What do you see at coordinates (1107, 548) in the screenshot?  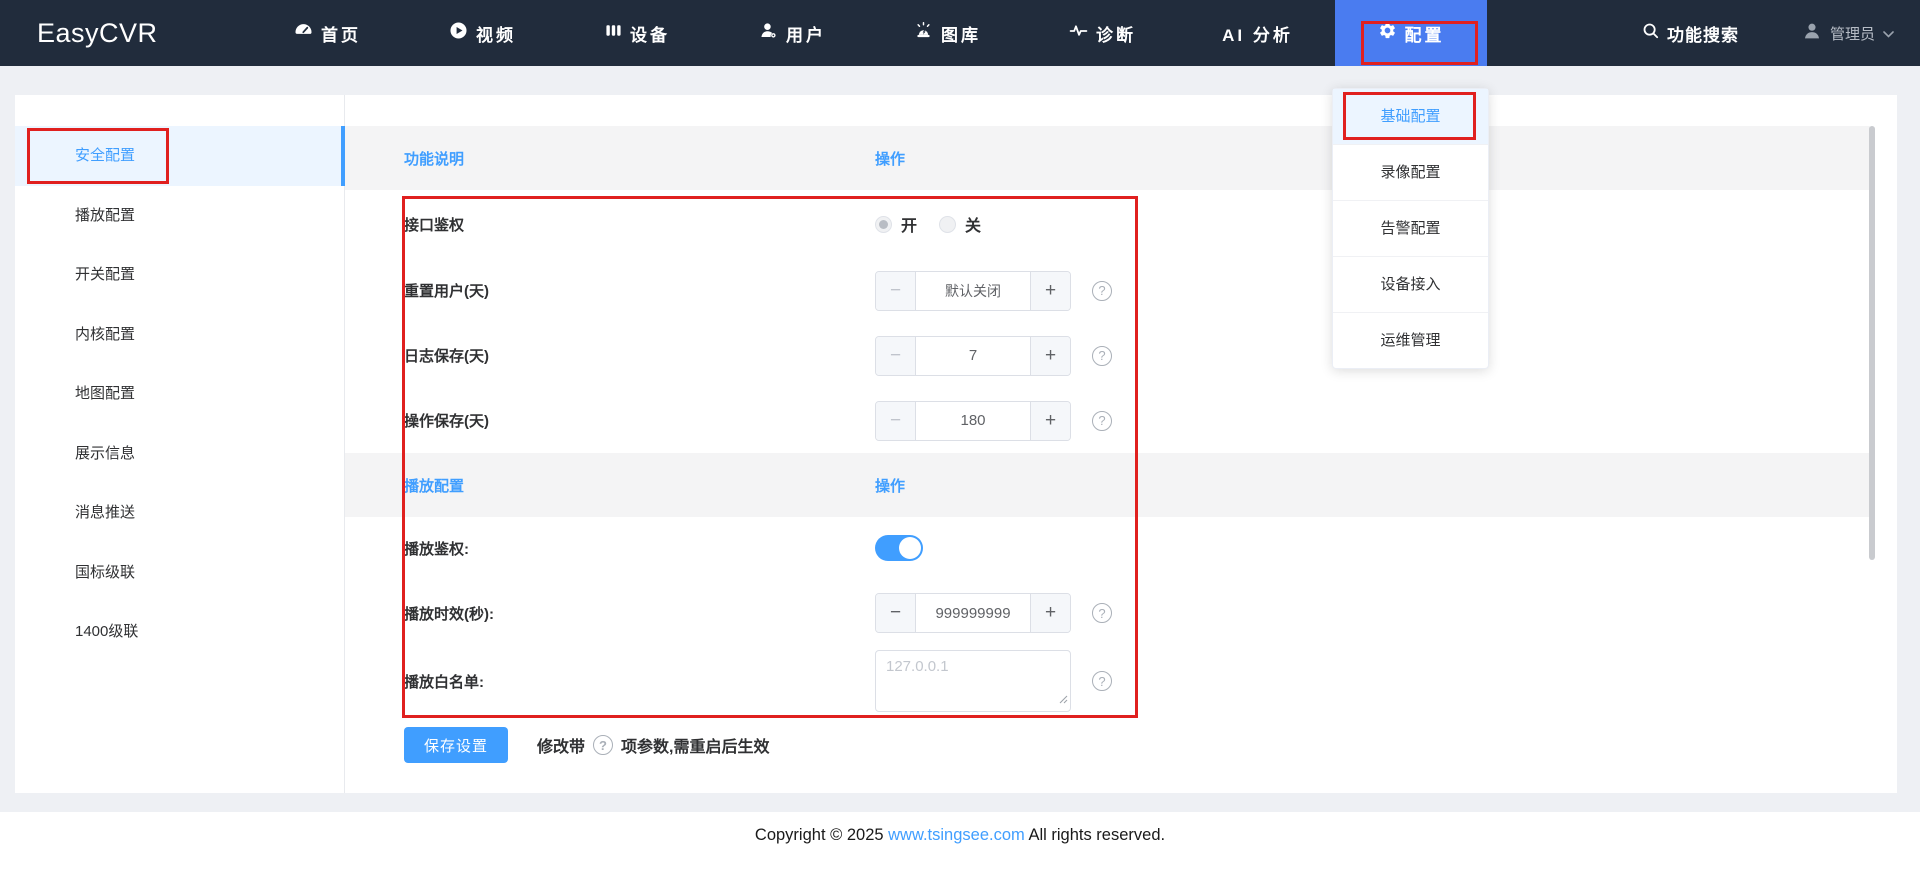 I see `row-playback-auth: 播放鉴权:` at bounding box center [1107, 548].